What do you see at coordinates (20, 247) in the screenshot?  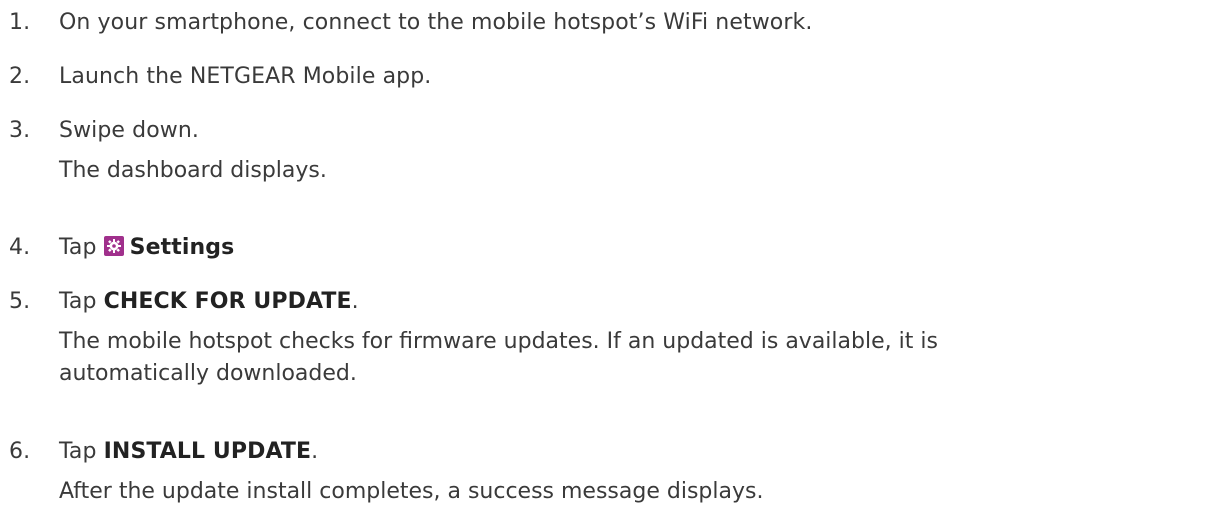 I see `step-number: 4.` at bounding box center [20, 247].